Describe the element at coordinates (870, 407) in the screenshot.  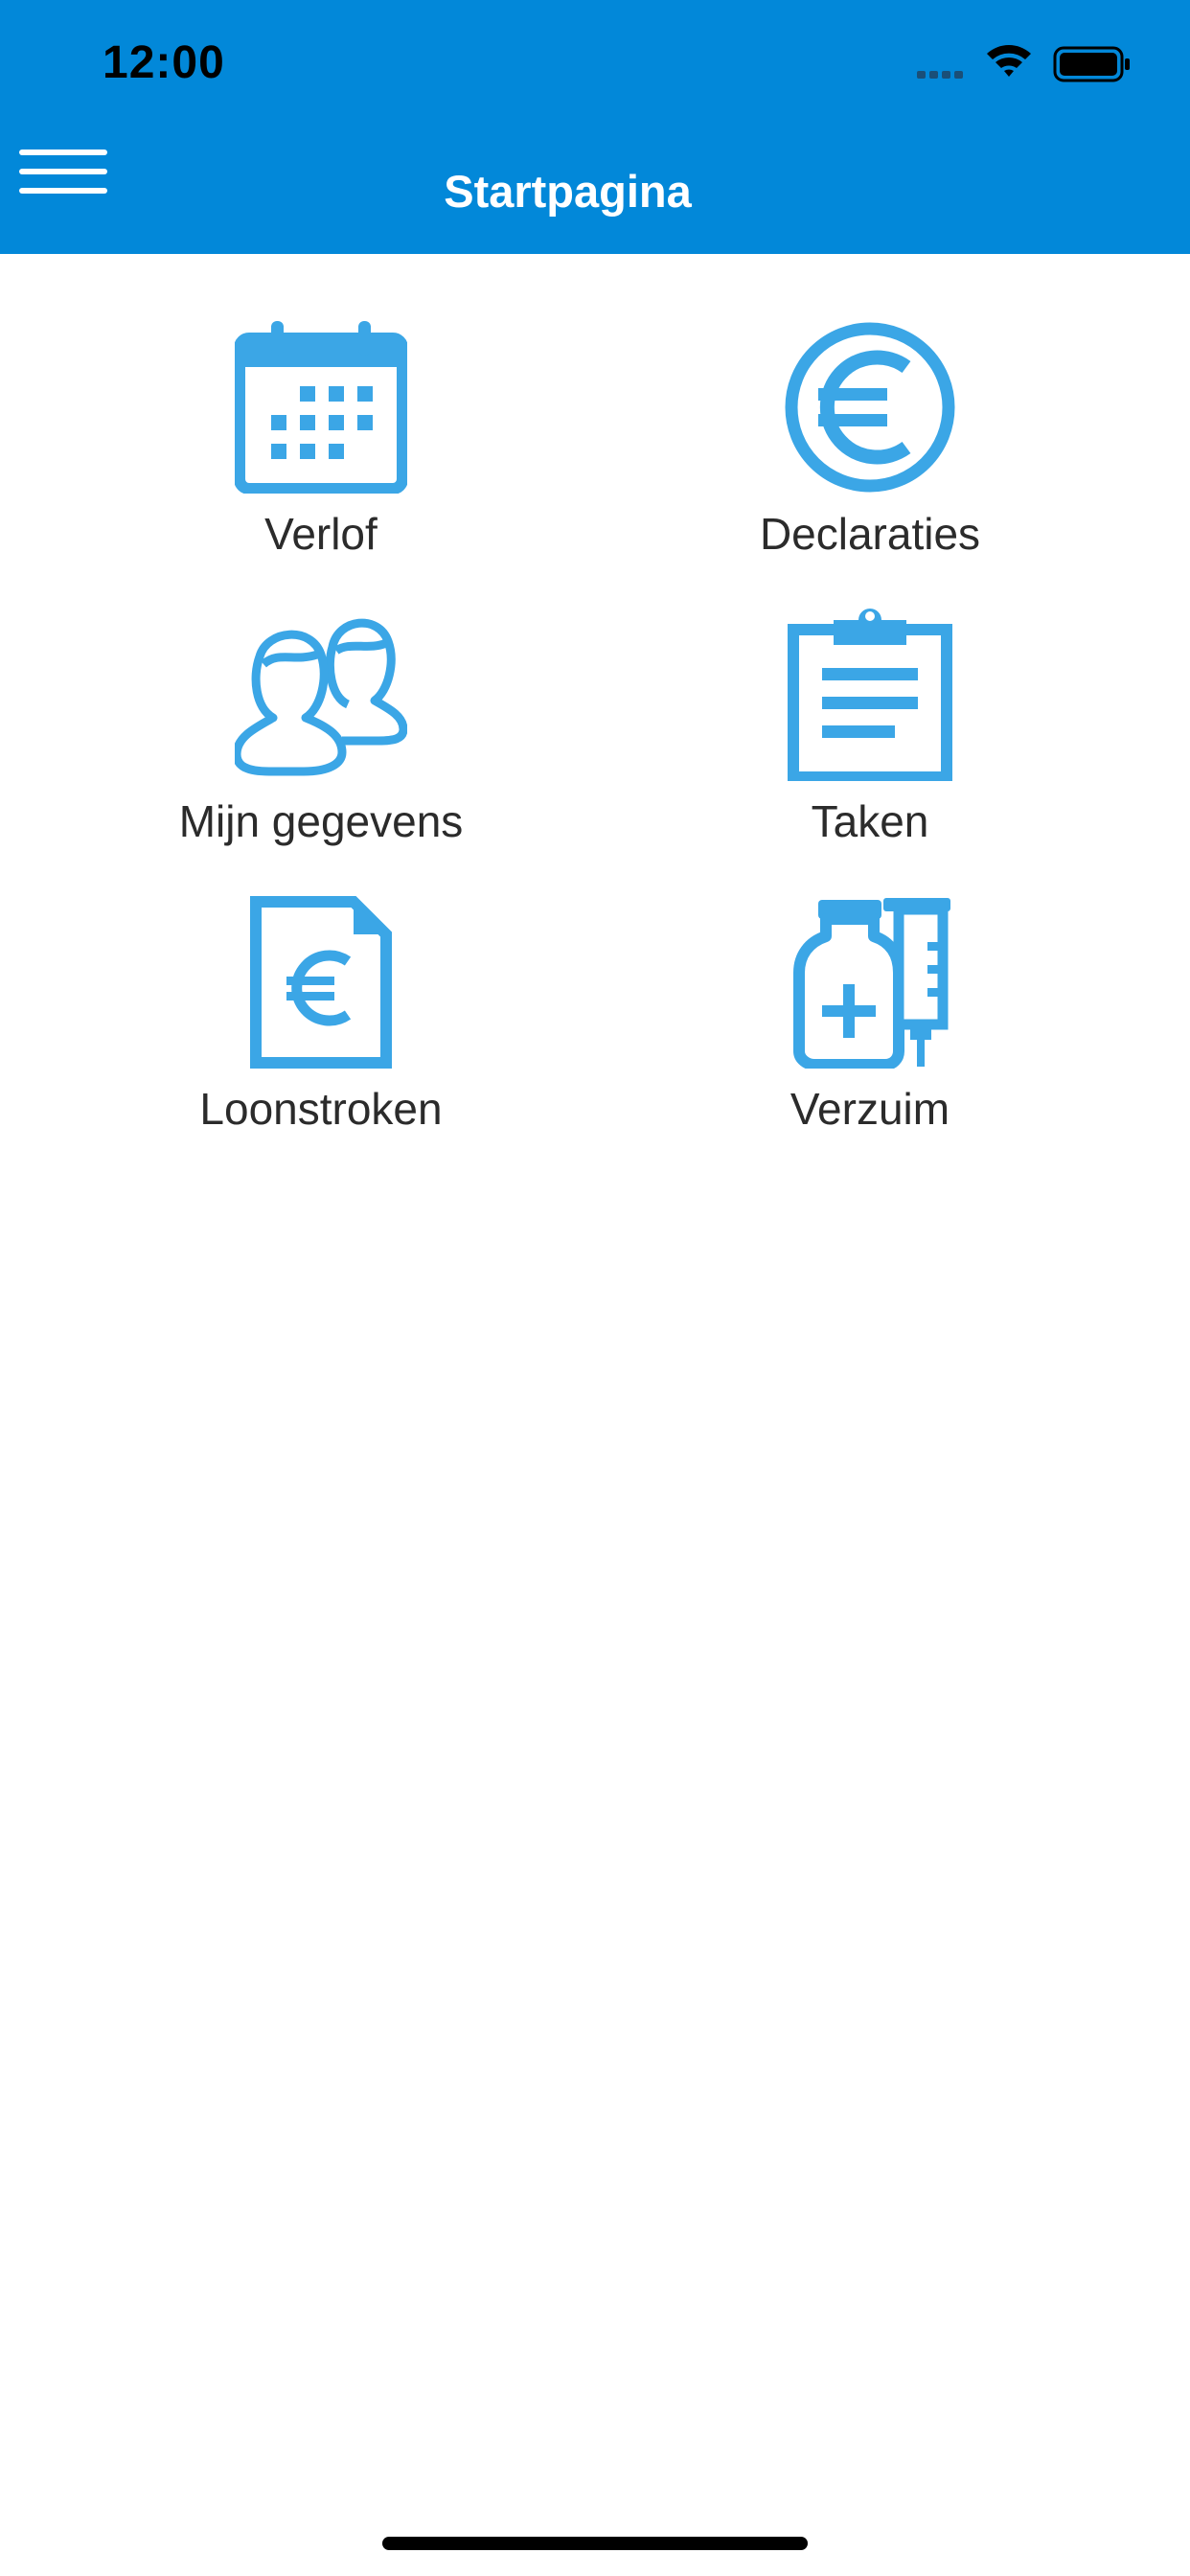
I see `euro-icon` at that location.